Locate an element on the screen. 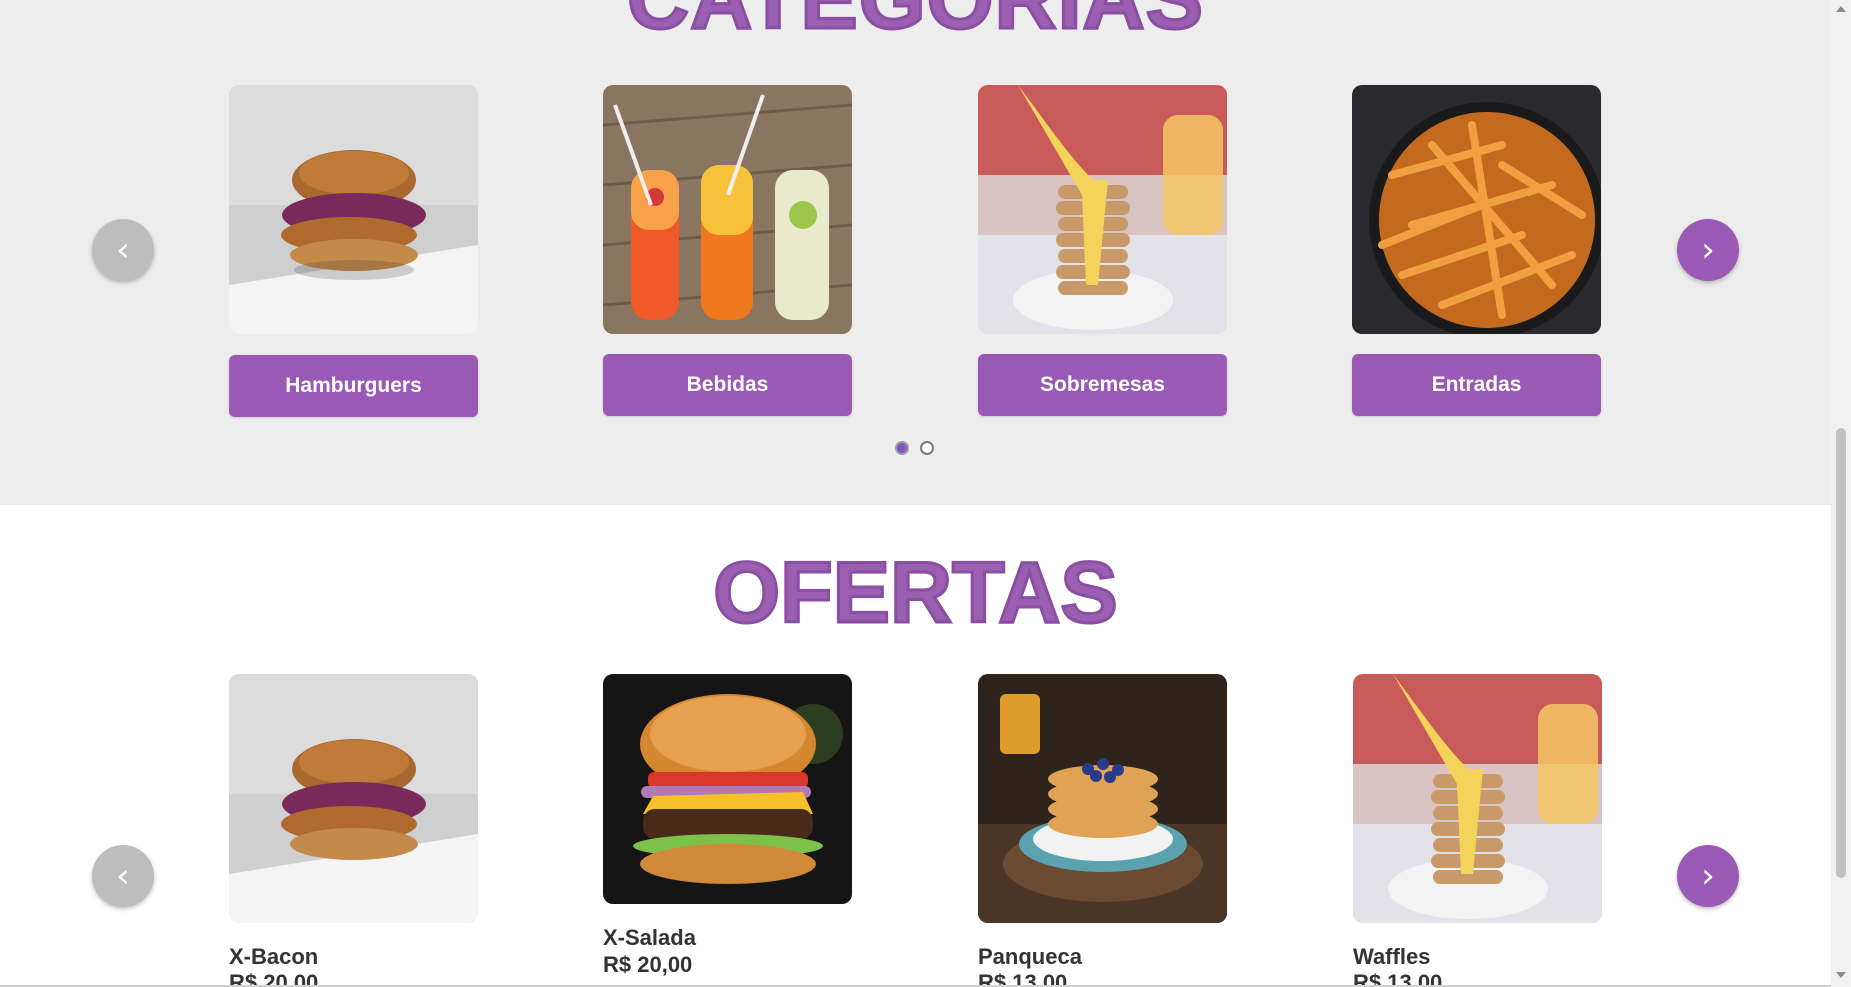  categories-prev-button: ‹ is located at coordinates (123, 250).